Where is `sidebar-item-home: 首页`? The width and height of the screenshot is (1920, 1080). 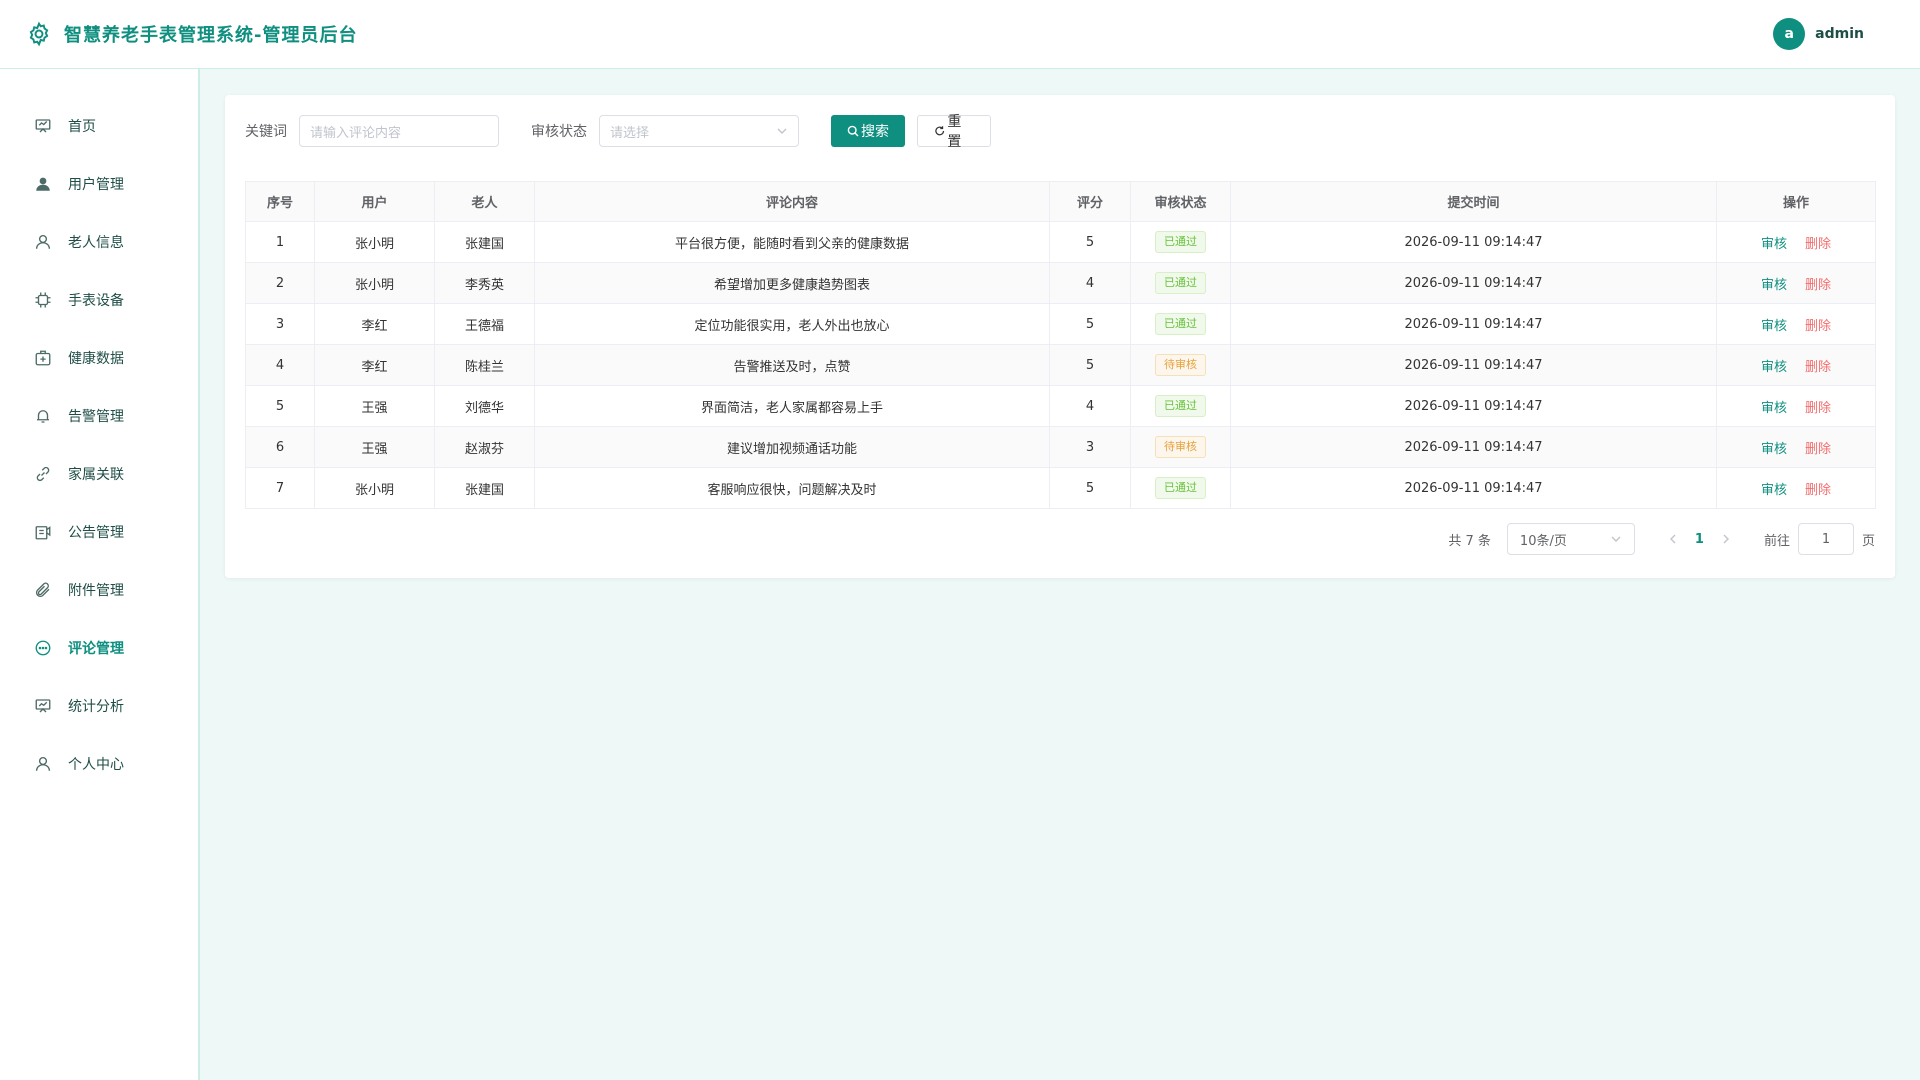
sidebar-item-home: 首页 is located at coordinates (99, 126).